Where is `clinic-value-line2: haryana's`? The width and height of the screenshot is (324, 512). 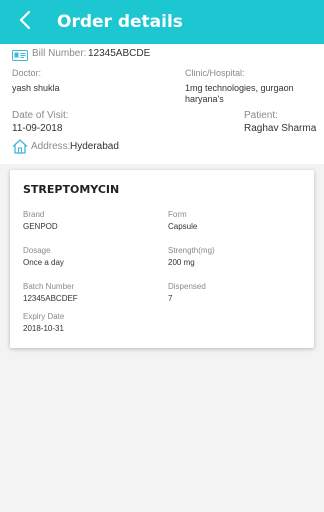 clinic-value-line2: haryana's is located at coordinates (204, 99).